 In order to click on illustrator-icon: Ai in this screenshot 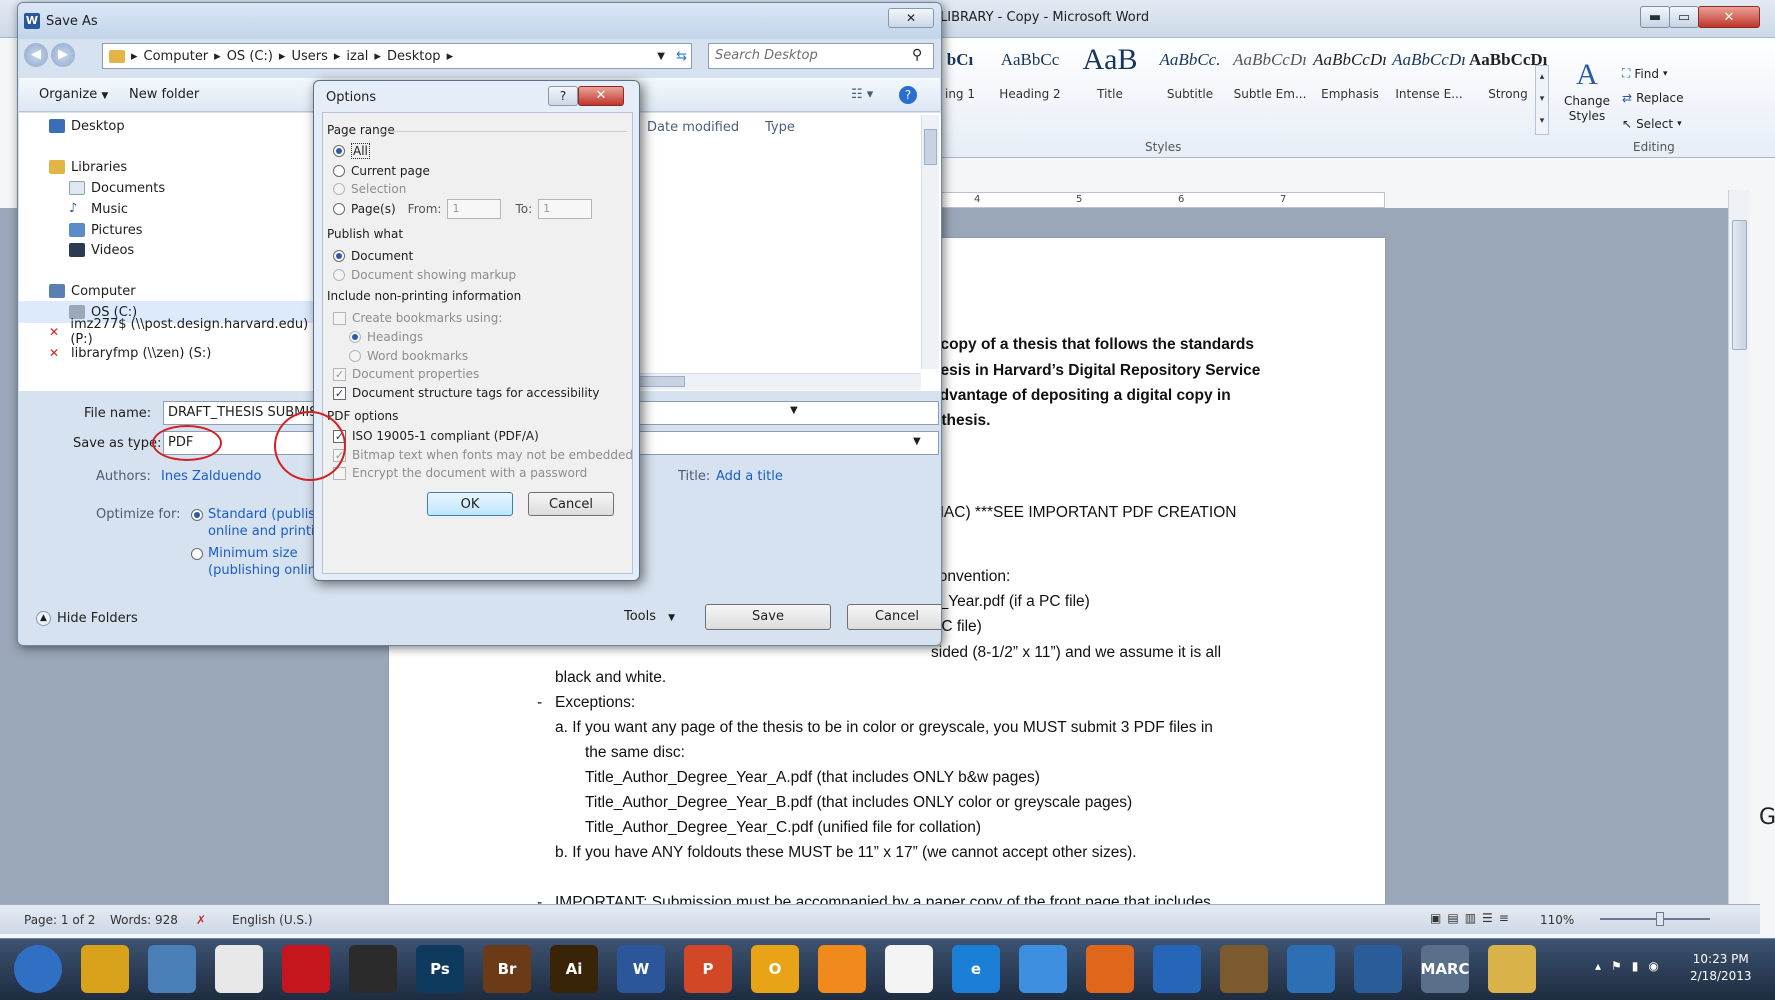, I will do `click(574, 969)`.